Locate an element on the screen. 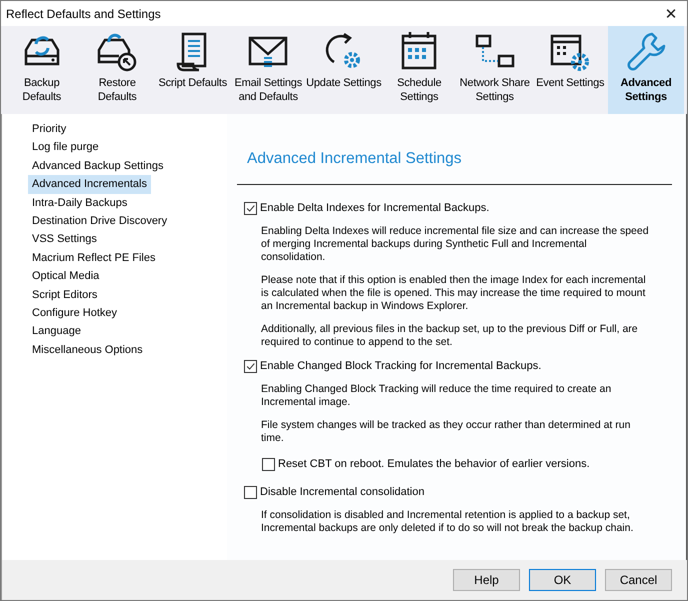 The height and width of the screenshot is (601, 688). toolbar-tab: Advanced Settings is located at coordinates (646, 70).